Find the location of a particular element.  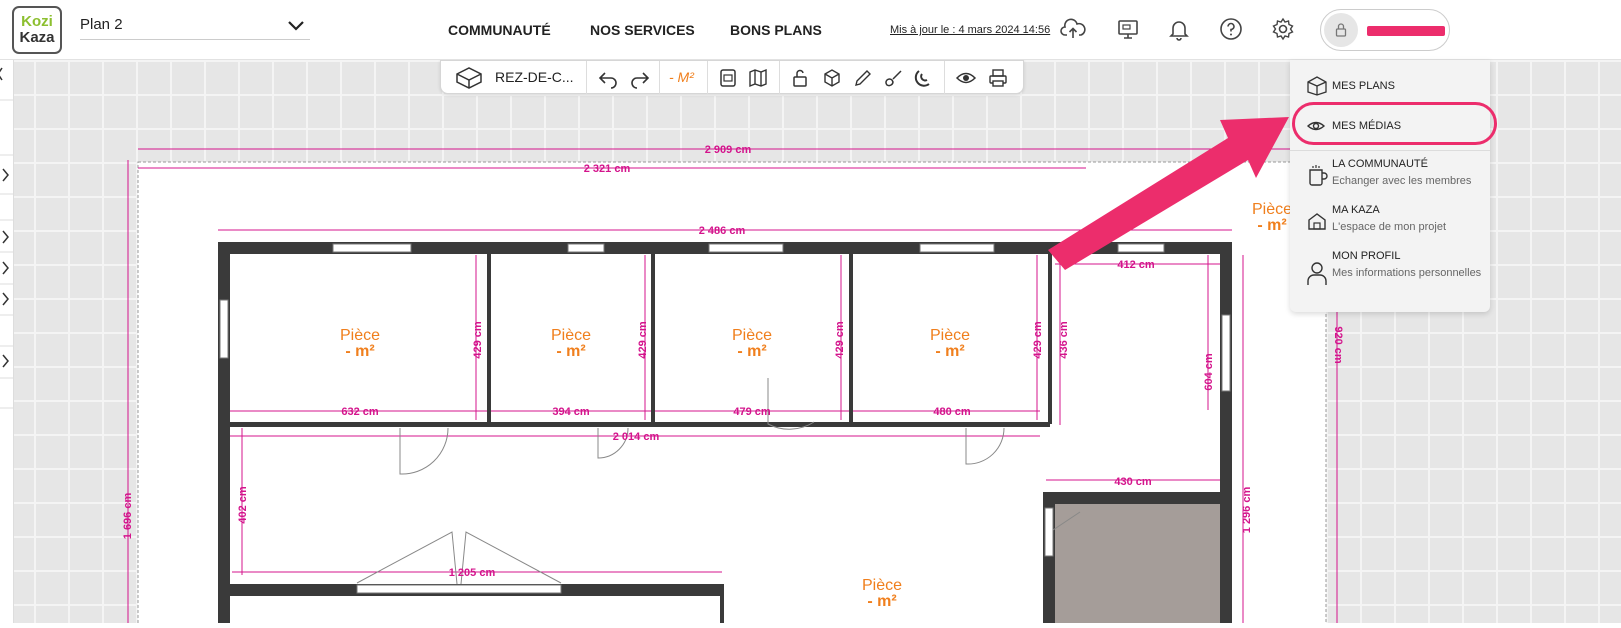

dim-total-width: 2 909 cm is located at coordinates (728, 150).